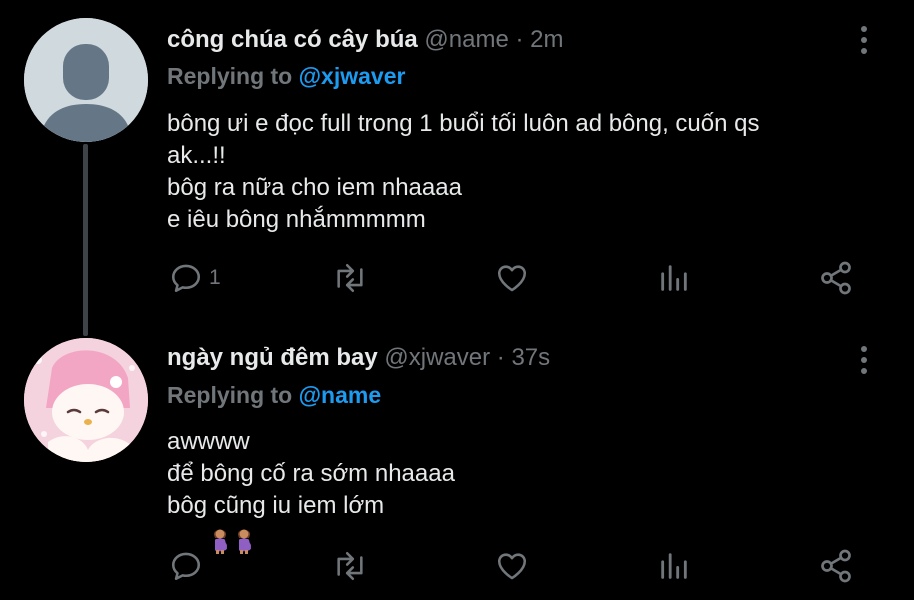 The width and height of the screenshot is (914, 600). Describe the element at coordinates (292, 39) in the screenshot. I see `display-name: công chúa có cây búa` at that location.